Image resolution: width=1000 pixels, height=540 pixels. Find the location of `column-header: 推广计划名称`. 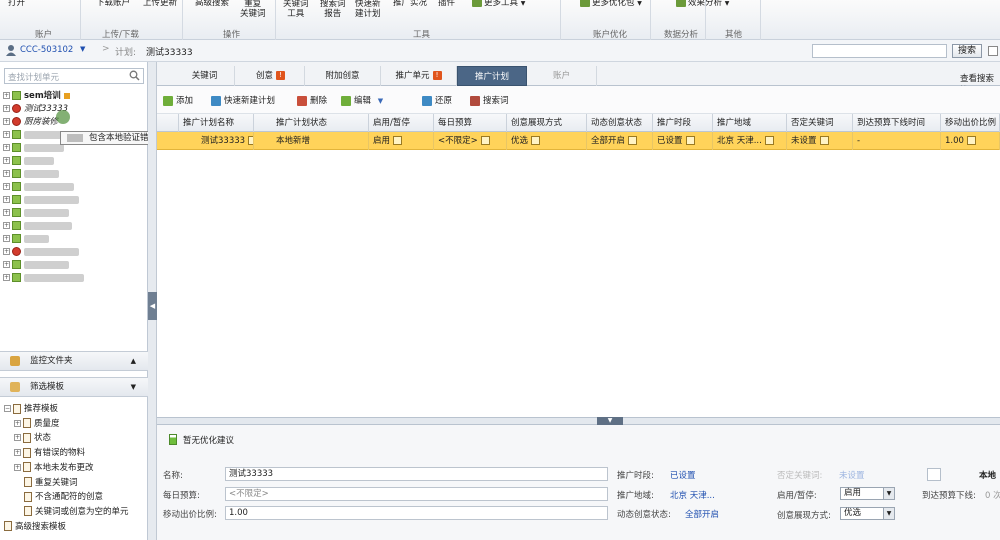

column-header: 推广计划名称 is located at coordinates (216, 123).